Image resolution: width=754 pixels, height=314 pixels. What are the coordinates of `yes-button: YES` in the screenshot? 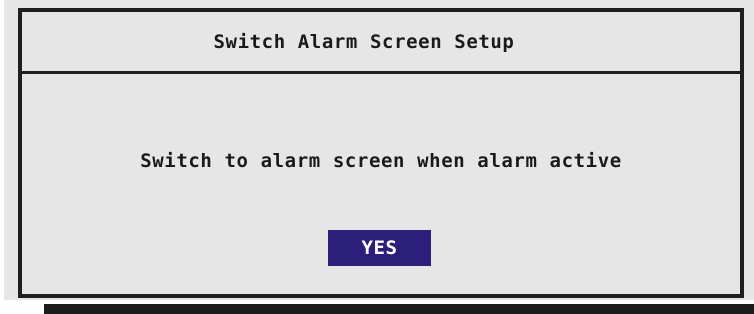 It's located at (379, 248).